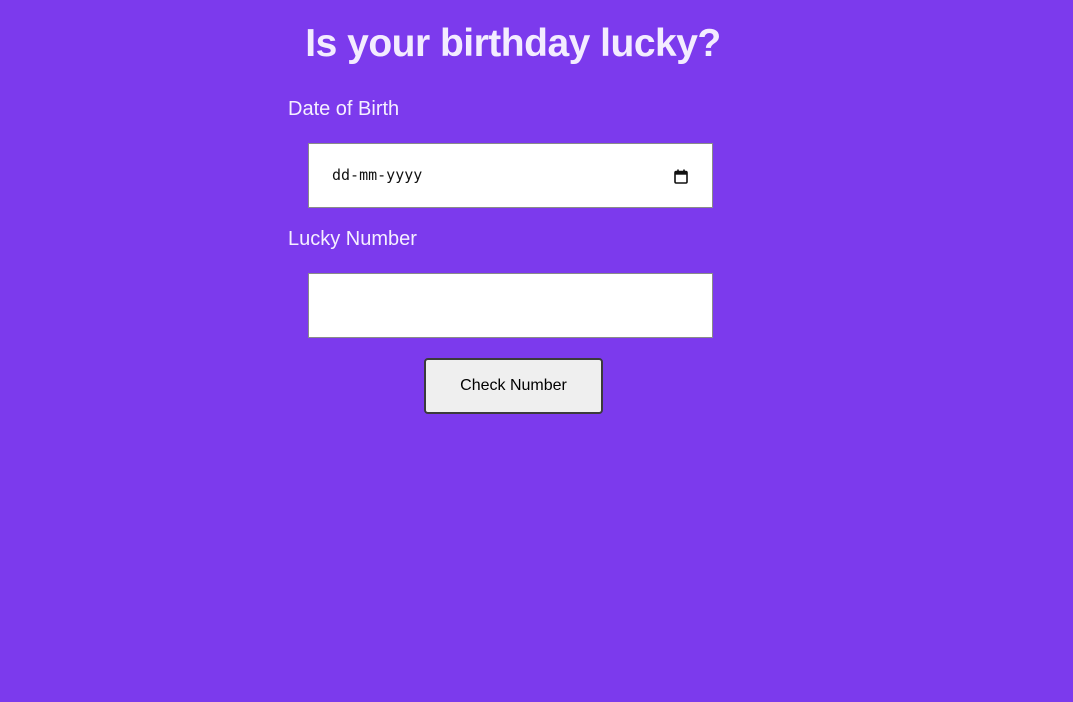 The image size is (1073, 702). I want to click on calendar-icon, so click(681, 176).